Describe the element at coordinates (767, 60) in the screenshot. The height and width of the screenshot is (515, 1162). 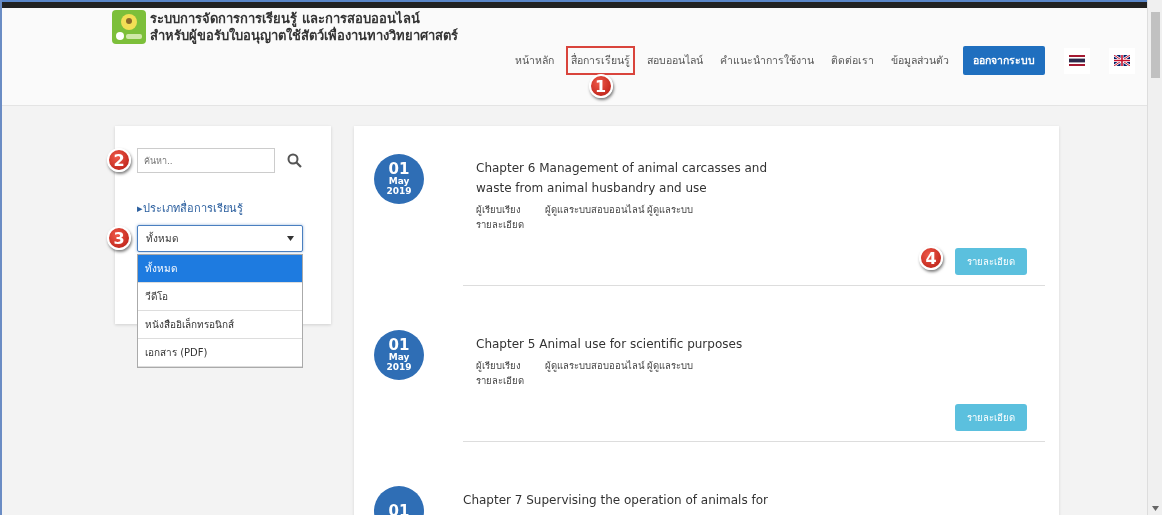
I see `nav-link: คำแนะนำการใช้งาน` at that location.